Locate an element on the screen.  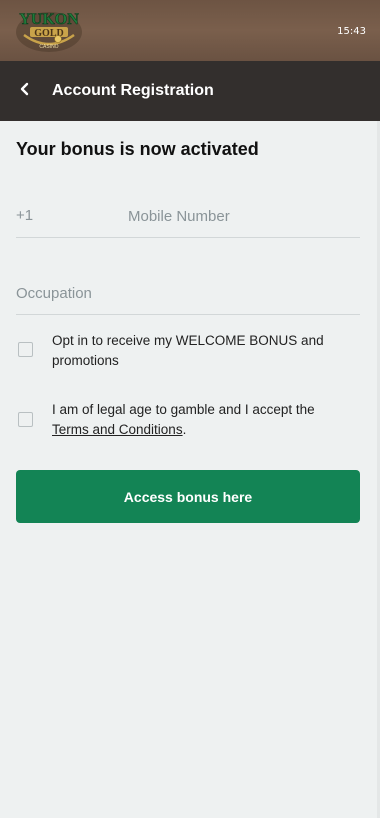
occupation-input is located at coordinates (186, 293).